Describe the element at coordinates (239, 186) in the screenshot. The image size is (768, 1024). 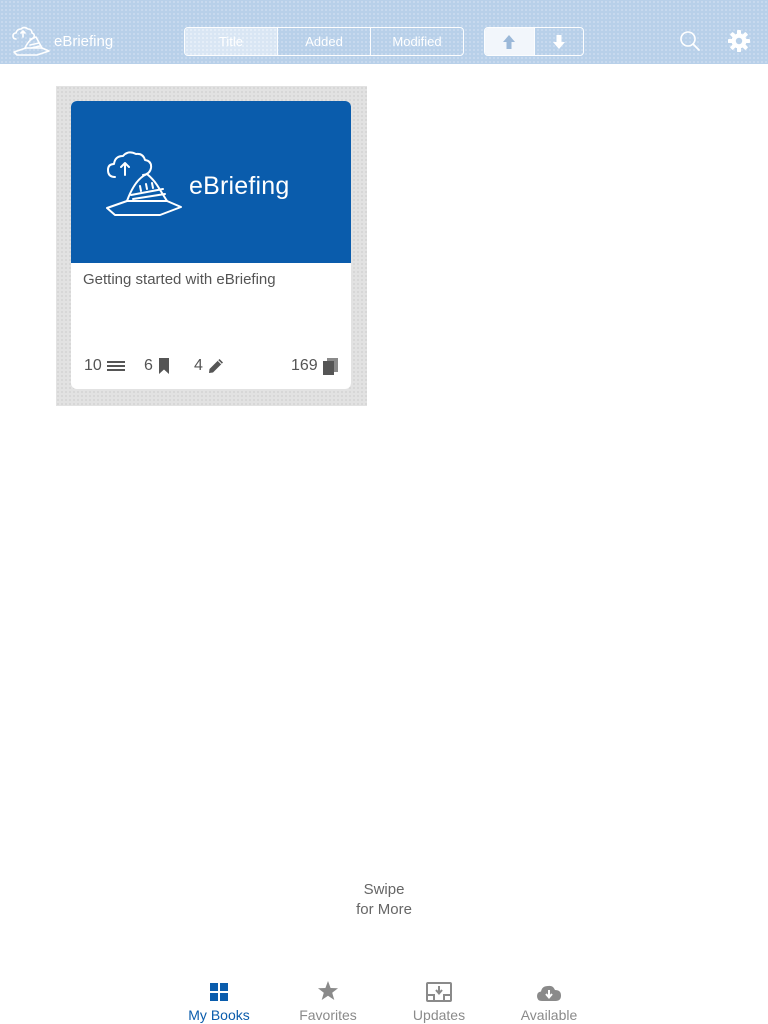
I see `cover-title: eBriefing` at that location.